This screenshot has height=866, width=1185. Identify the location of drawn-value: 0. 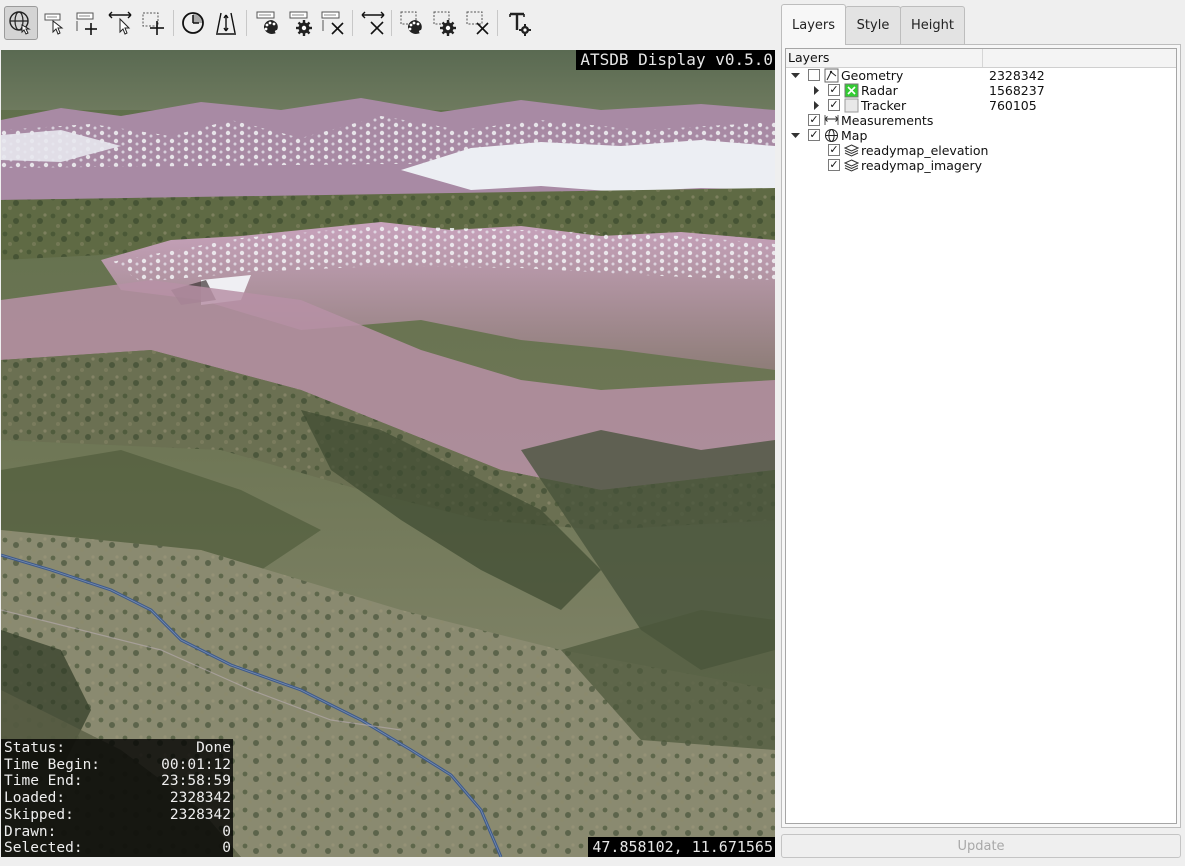
(226, 831).